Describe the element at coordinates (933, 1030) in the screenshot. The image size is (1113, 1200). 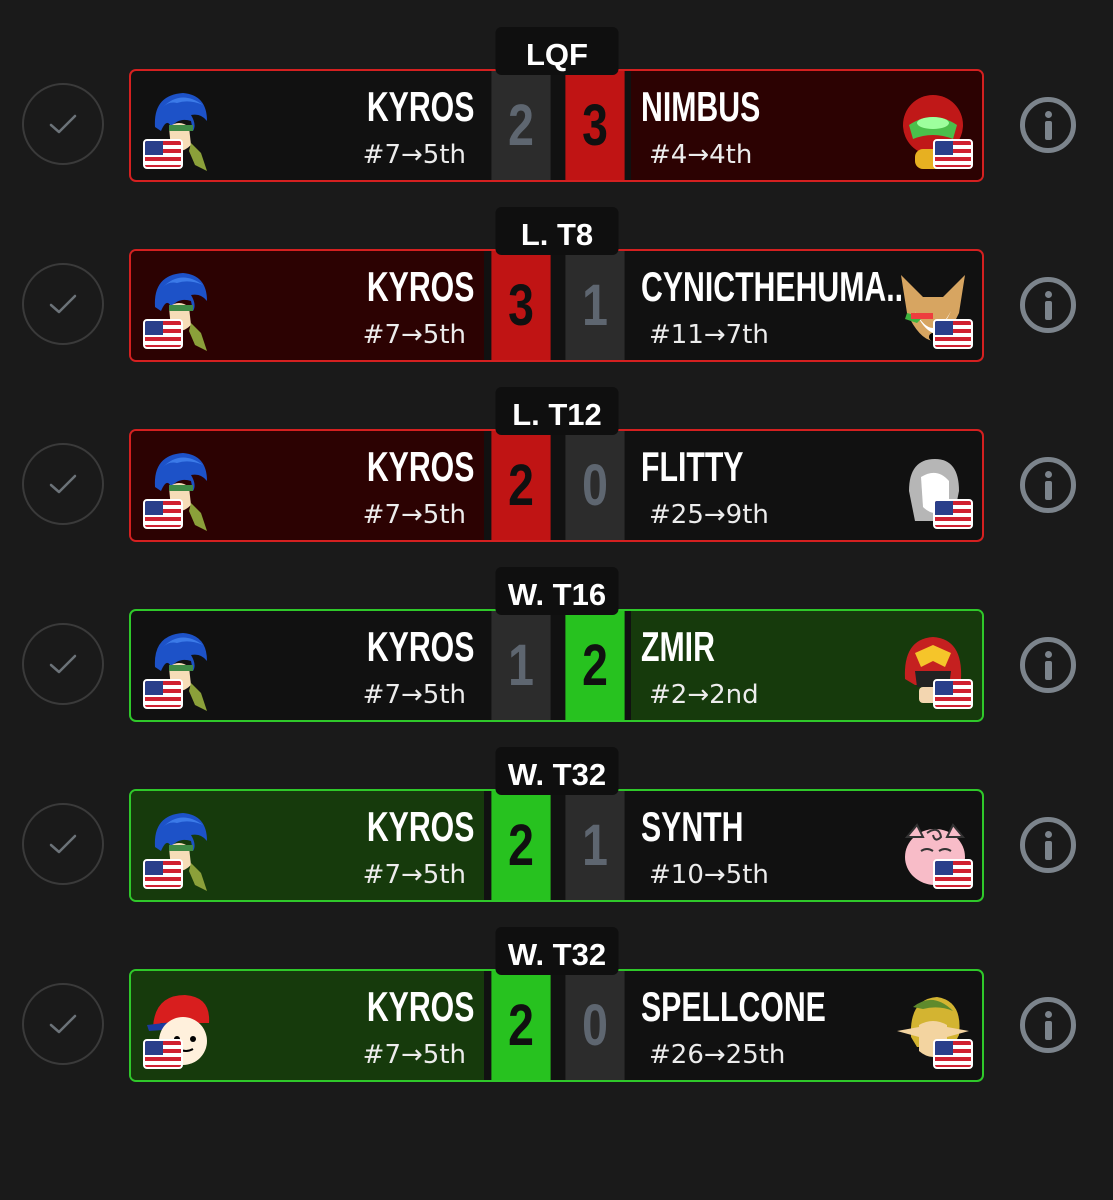
I see `link-icon` at that location.